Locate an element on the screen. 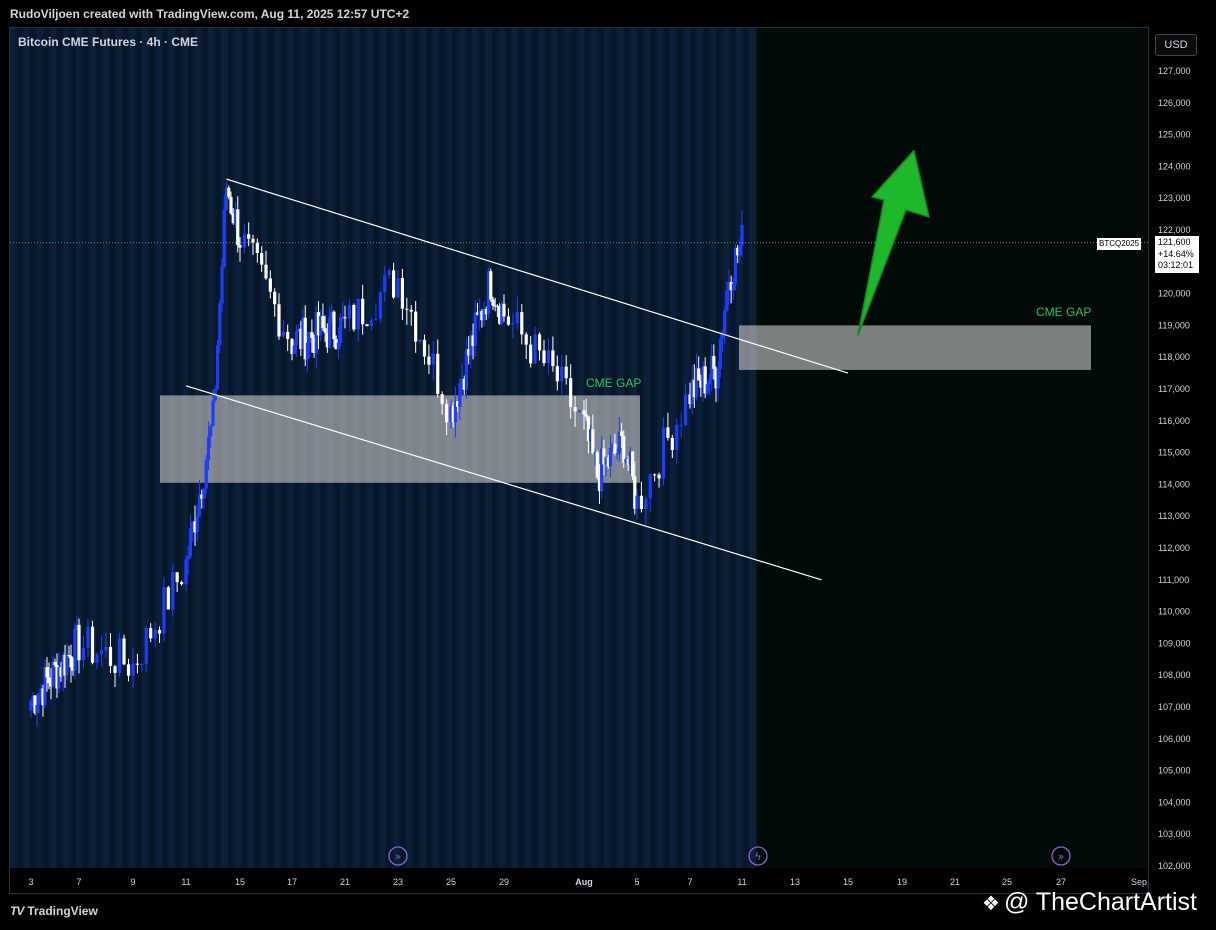 This screenshot has width=1216, height=930. y-tick-label: 102,000 is located at coordinates (1174, 866).